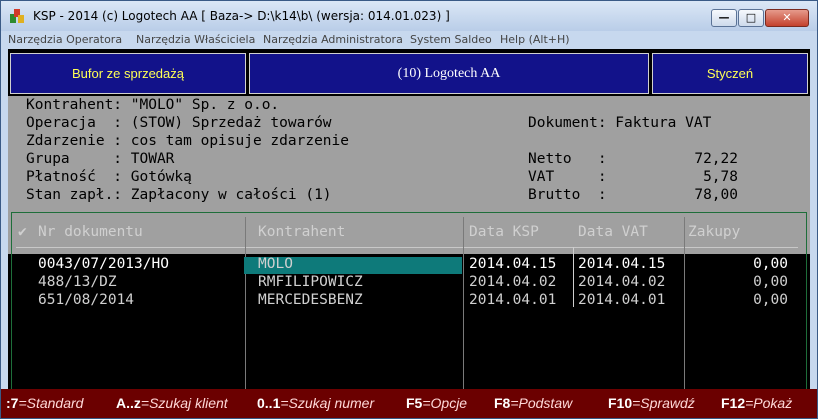  Describe the element at coordinates (567, 177) in the screenshot. I see `vat-label: VAT :` at that location.